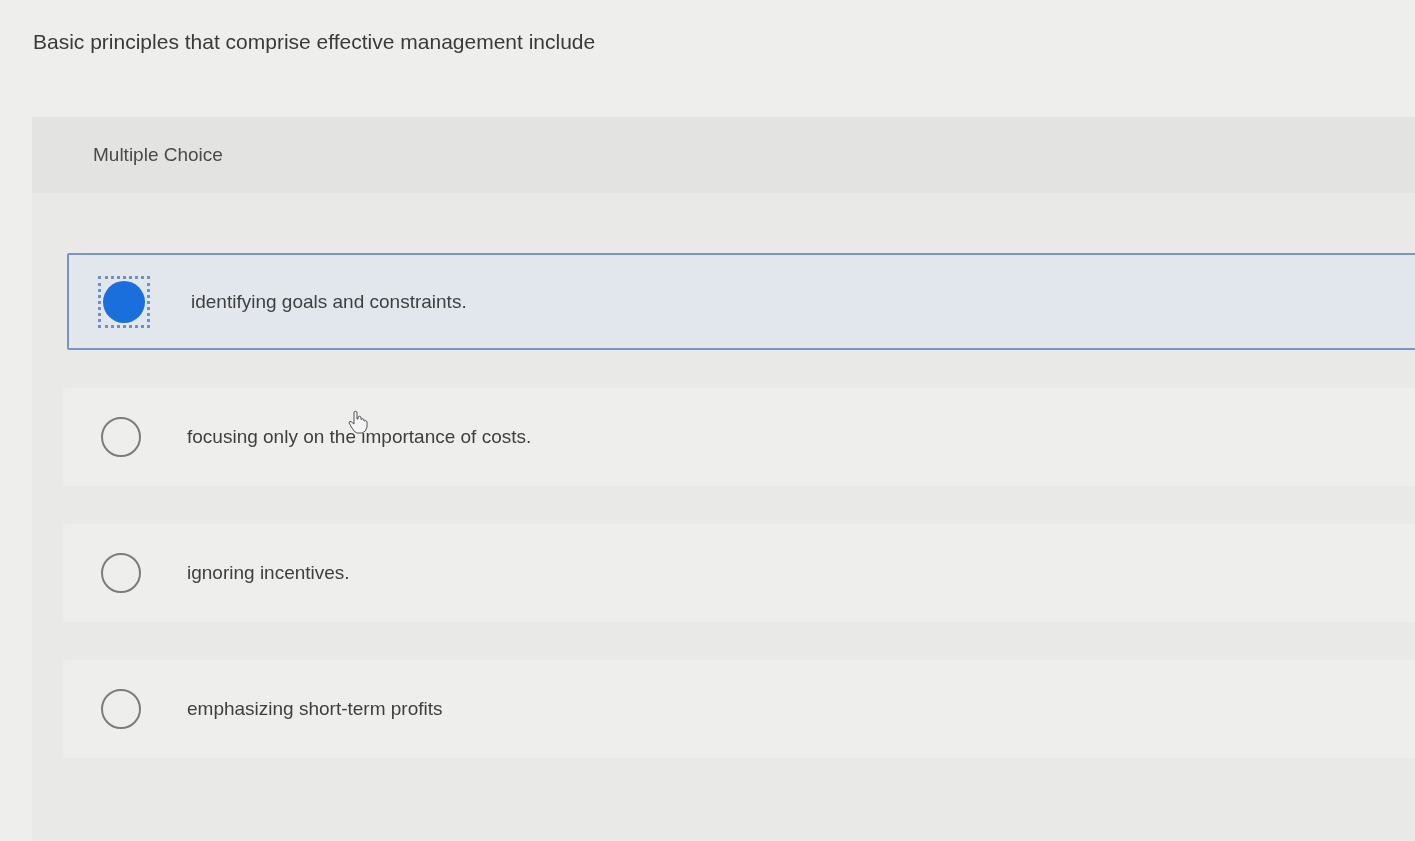 This screenshot has height=841, width=1415. What do you see at coordinates (329, 301) in the screenshot?
I see `option-label: identifying goals and constraints.` at bounding box center [329, 301].